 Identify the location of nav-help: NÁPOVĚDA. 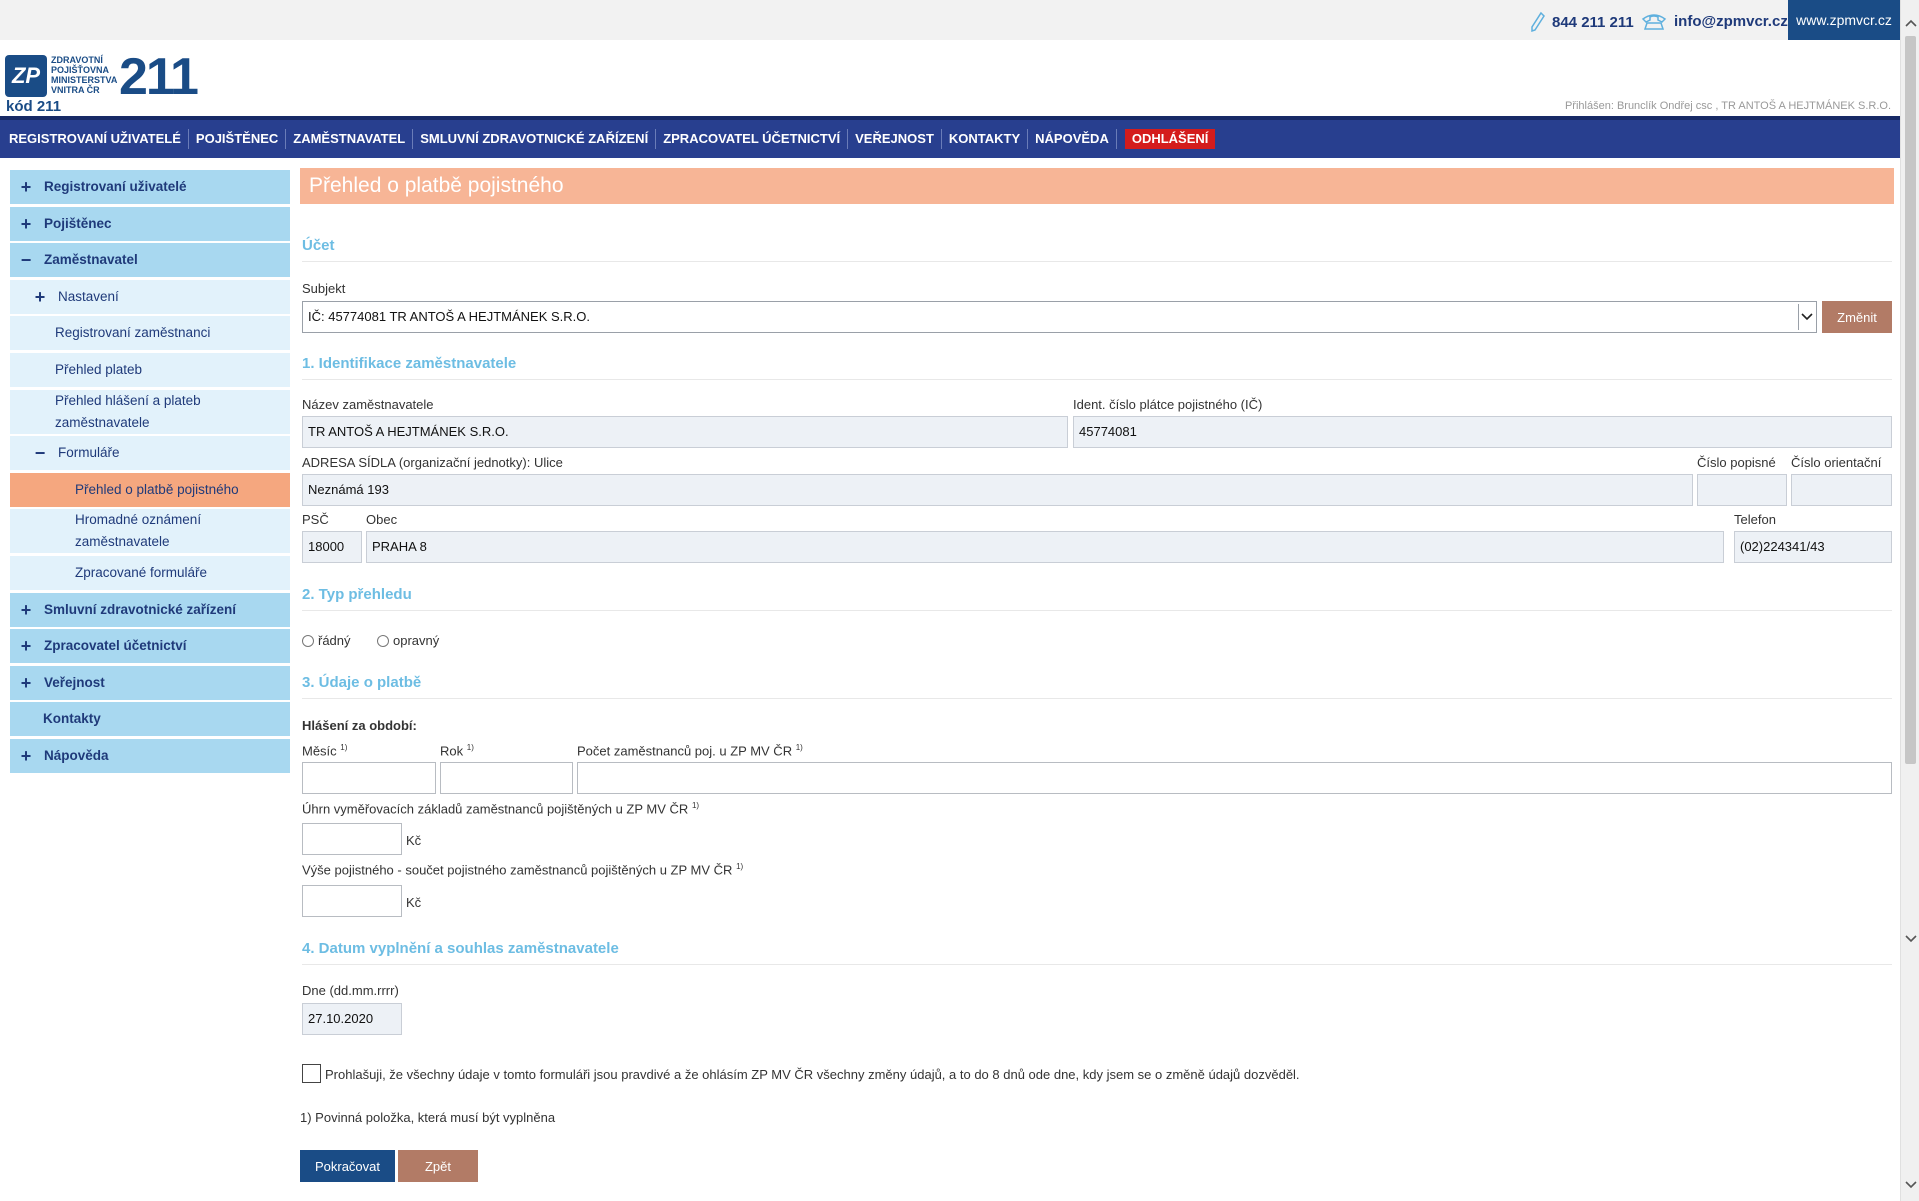
(1072, 139).